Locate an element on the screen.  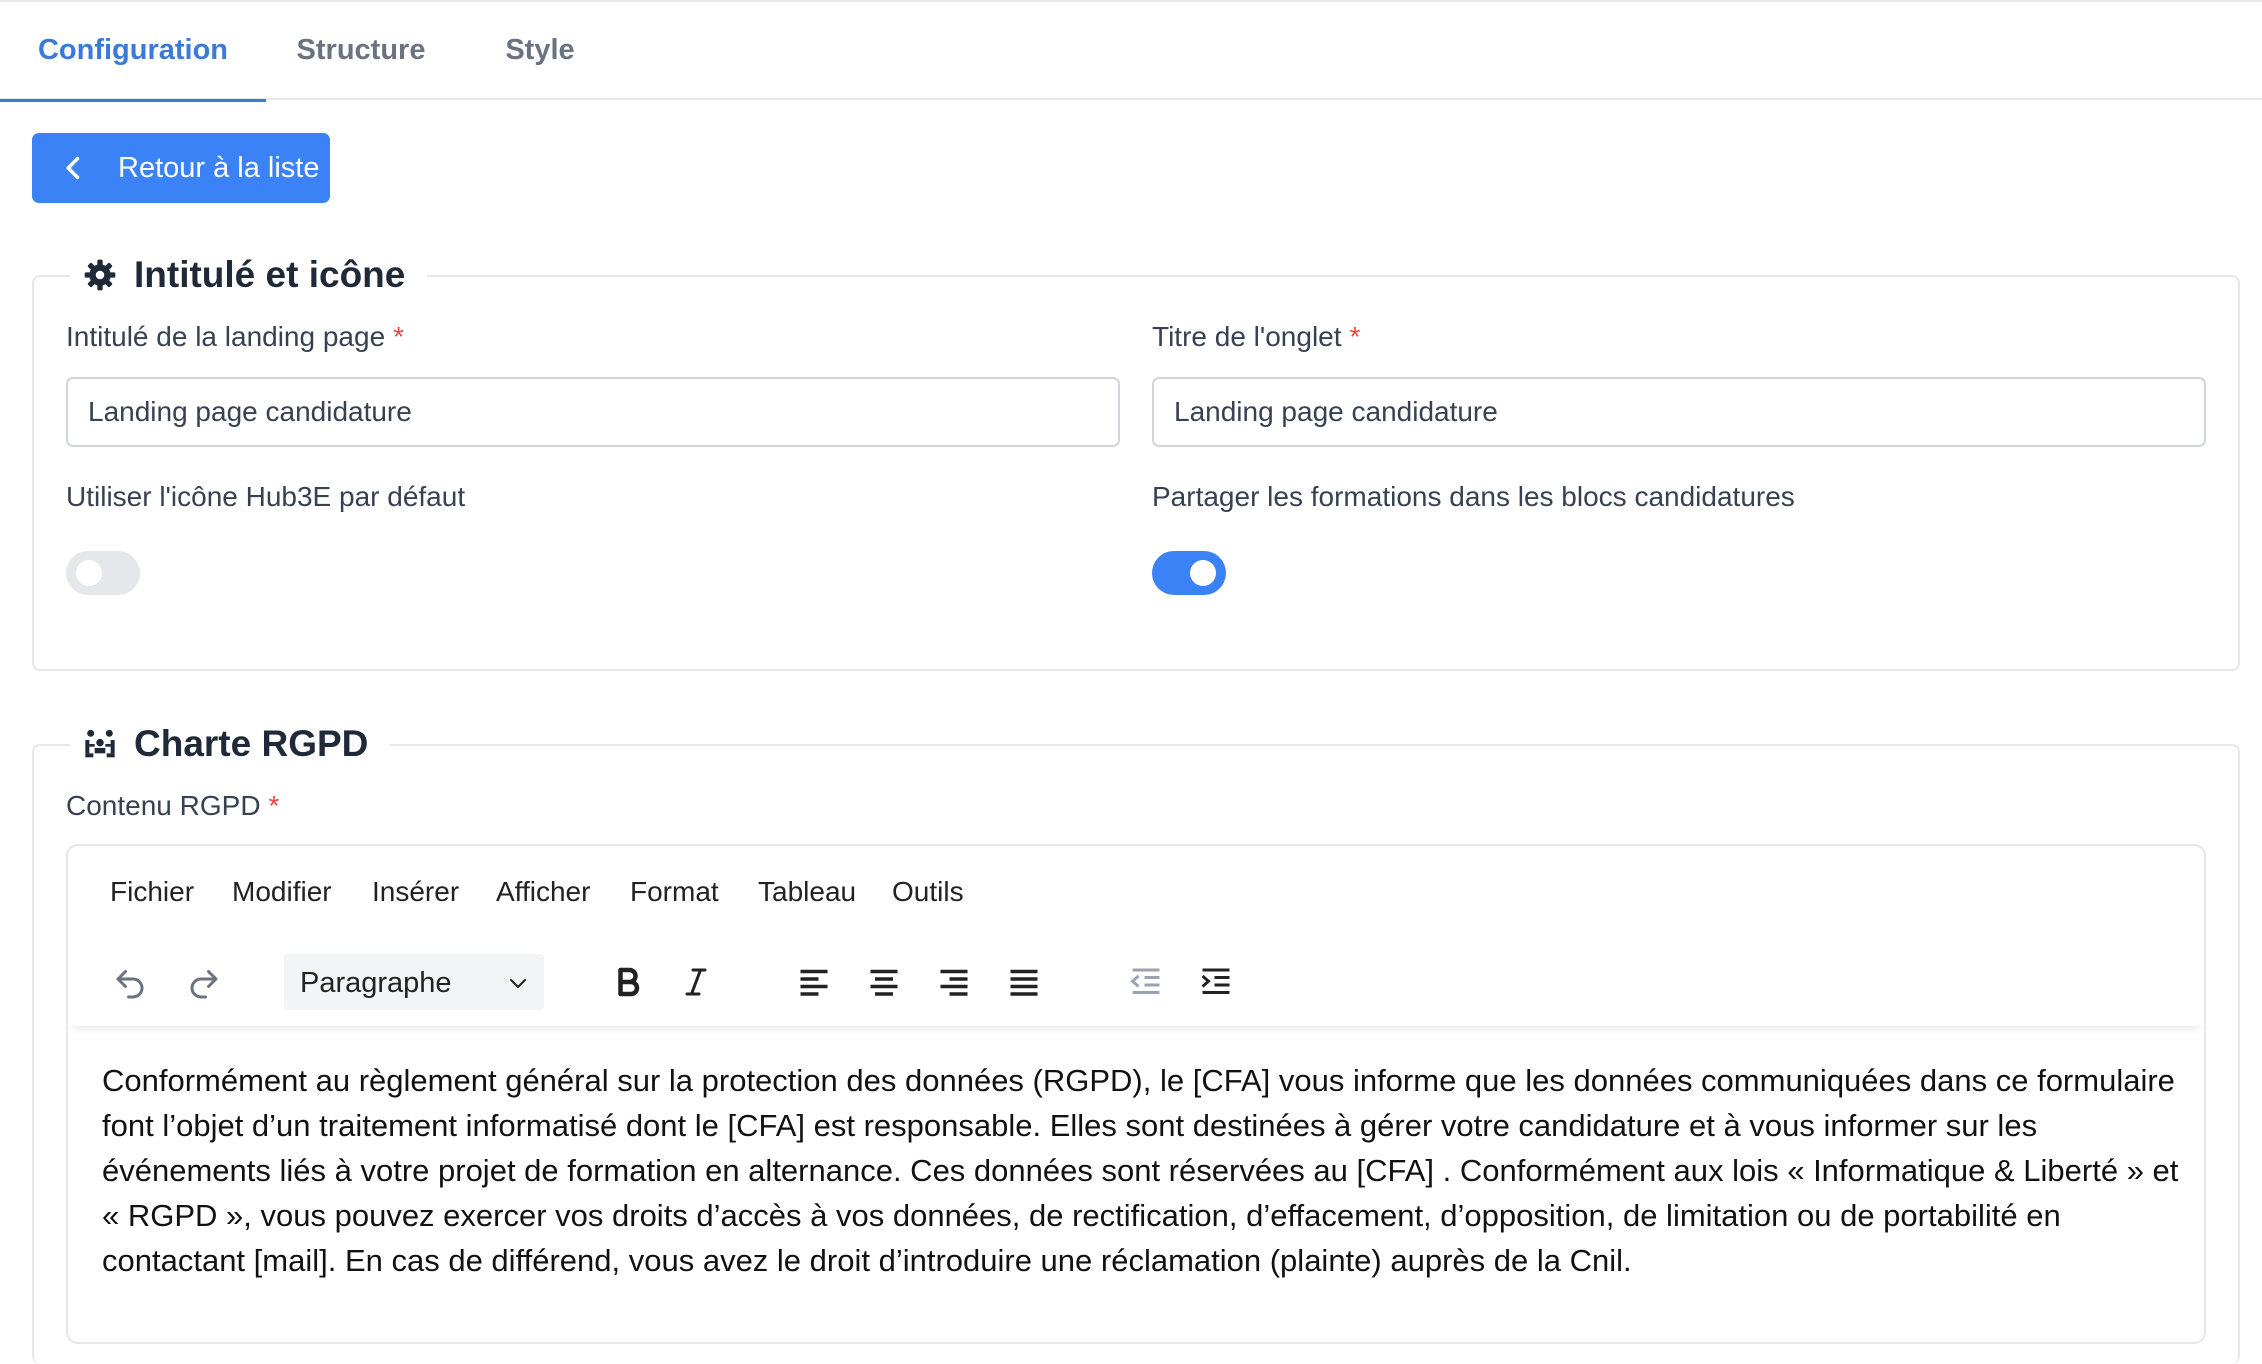
align-left-icon is located at coordinates (814, 982).